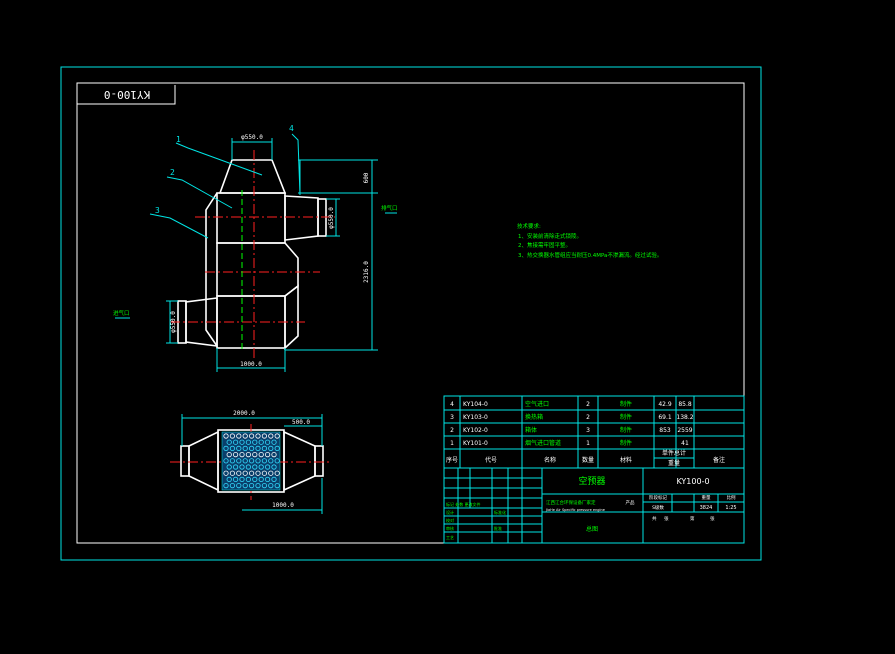 Image resolution: width=895 pixels, height=654 pixels. Describe the element at coordinates (571, 502) in the screenshot. I see `company-name: 江西江合环保设备厂家定` at that location.